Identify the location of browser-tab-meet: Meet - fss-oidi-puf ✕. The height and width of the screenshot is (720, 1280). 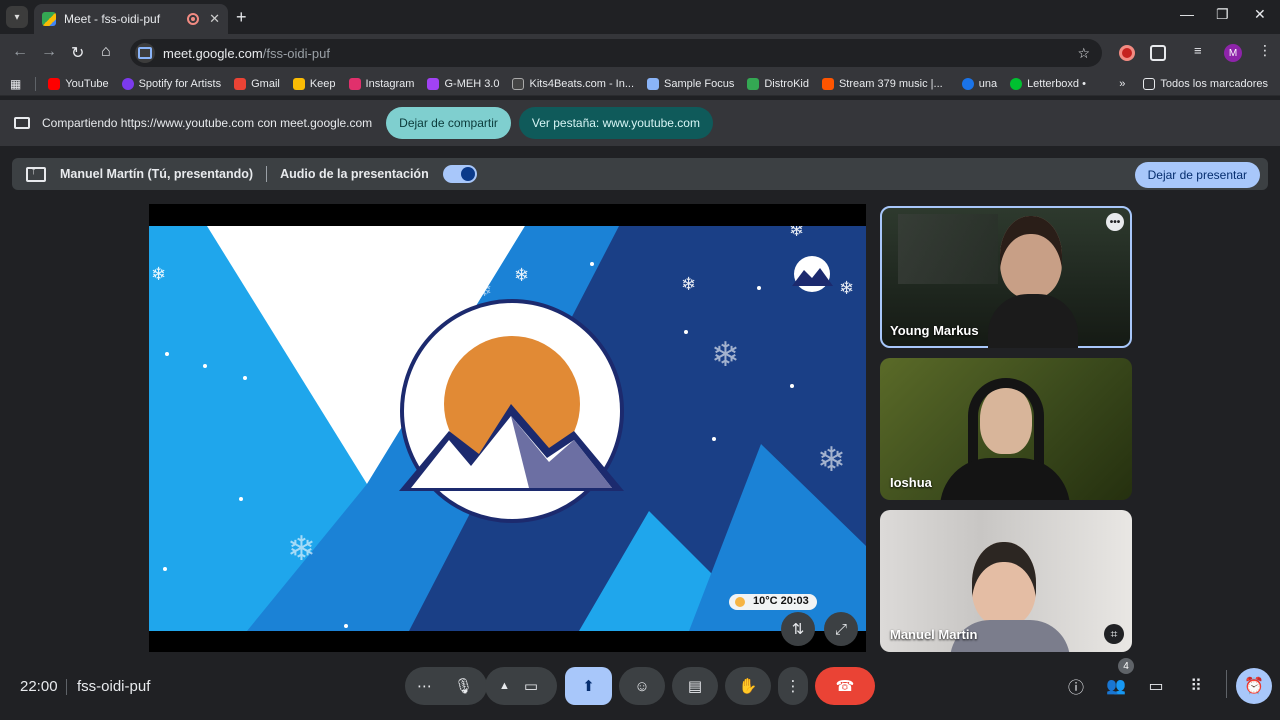
(131, 19).